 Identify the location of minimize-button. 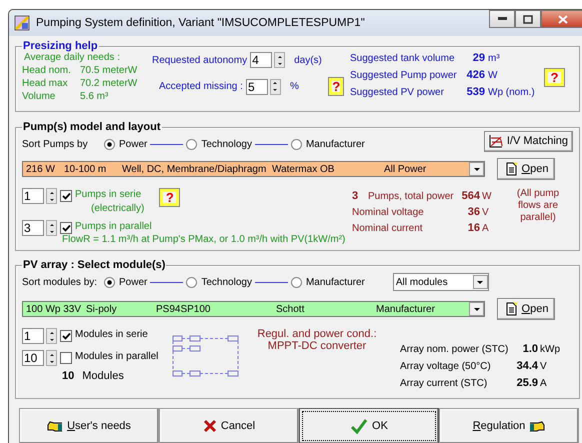
(502, 19).